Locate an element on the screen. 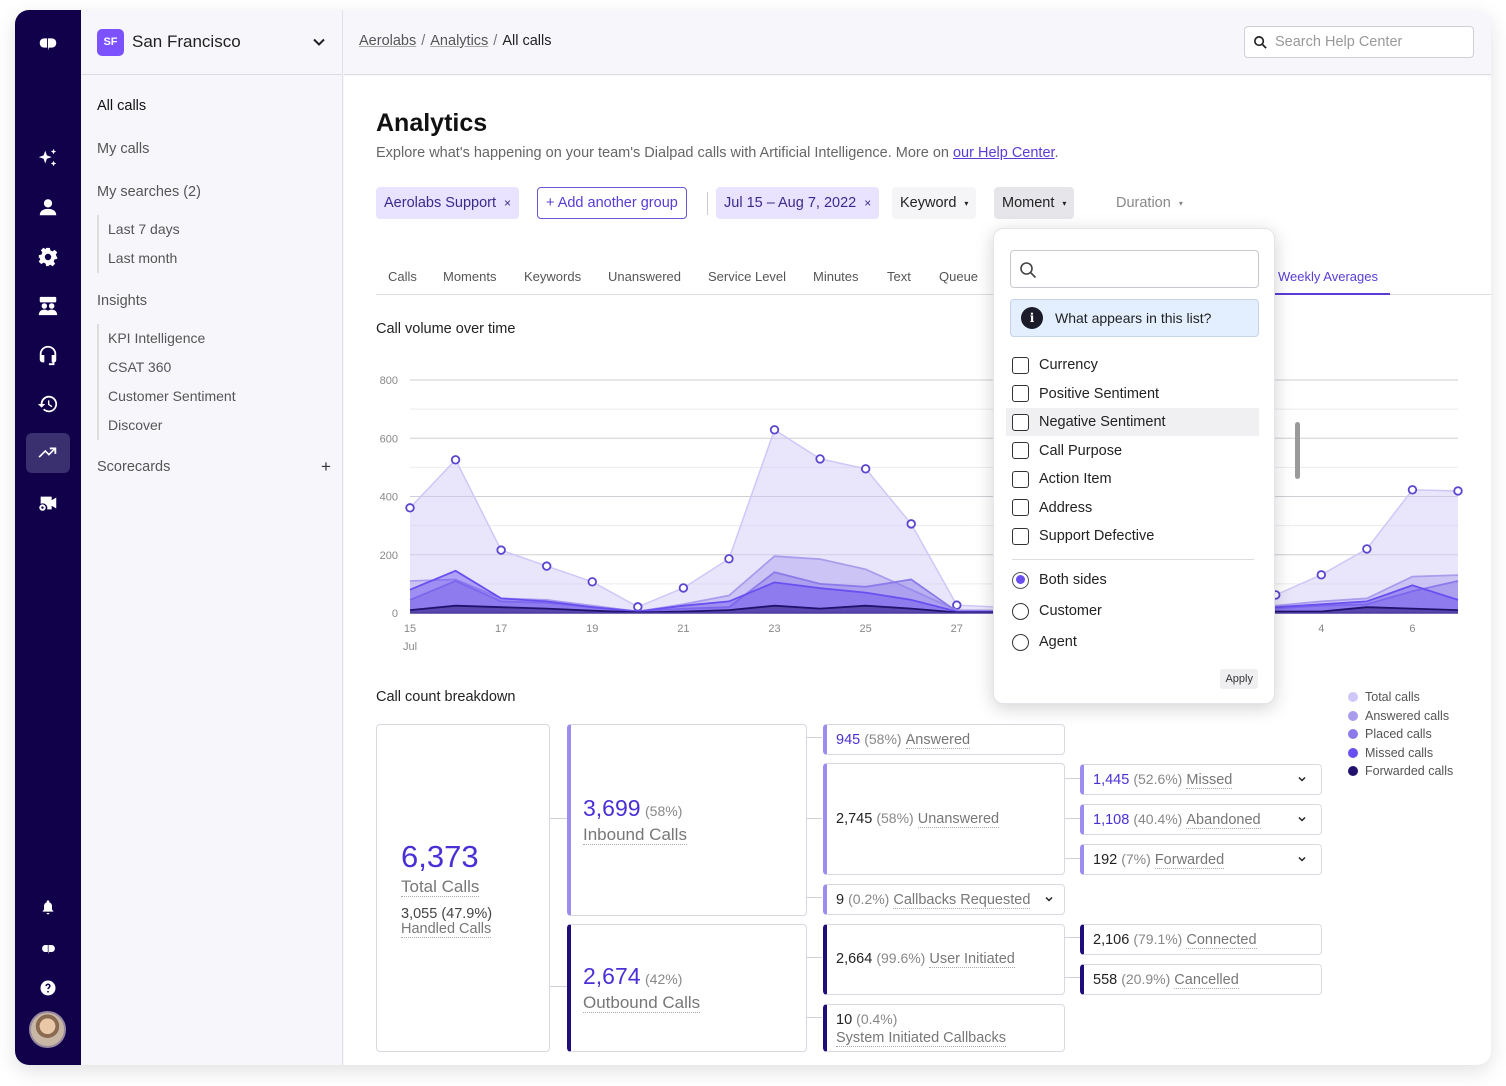 Image resolution: width=1506 pixels, height=1086 pixels. callbacks-requested-row: 9 (0.2%) Callbacks Requested is located at coordinates (944, 899).